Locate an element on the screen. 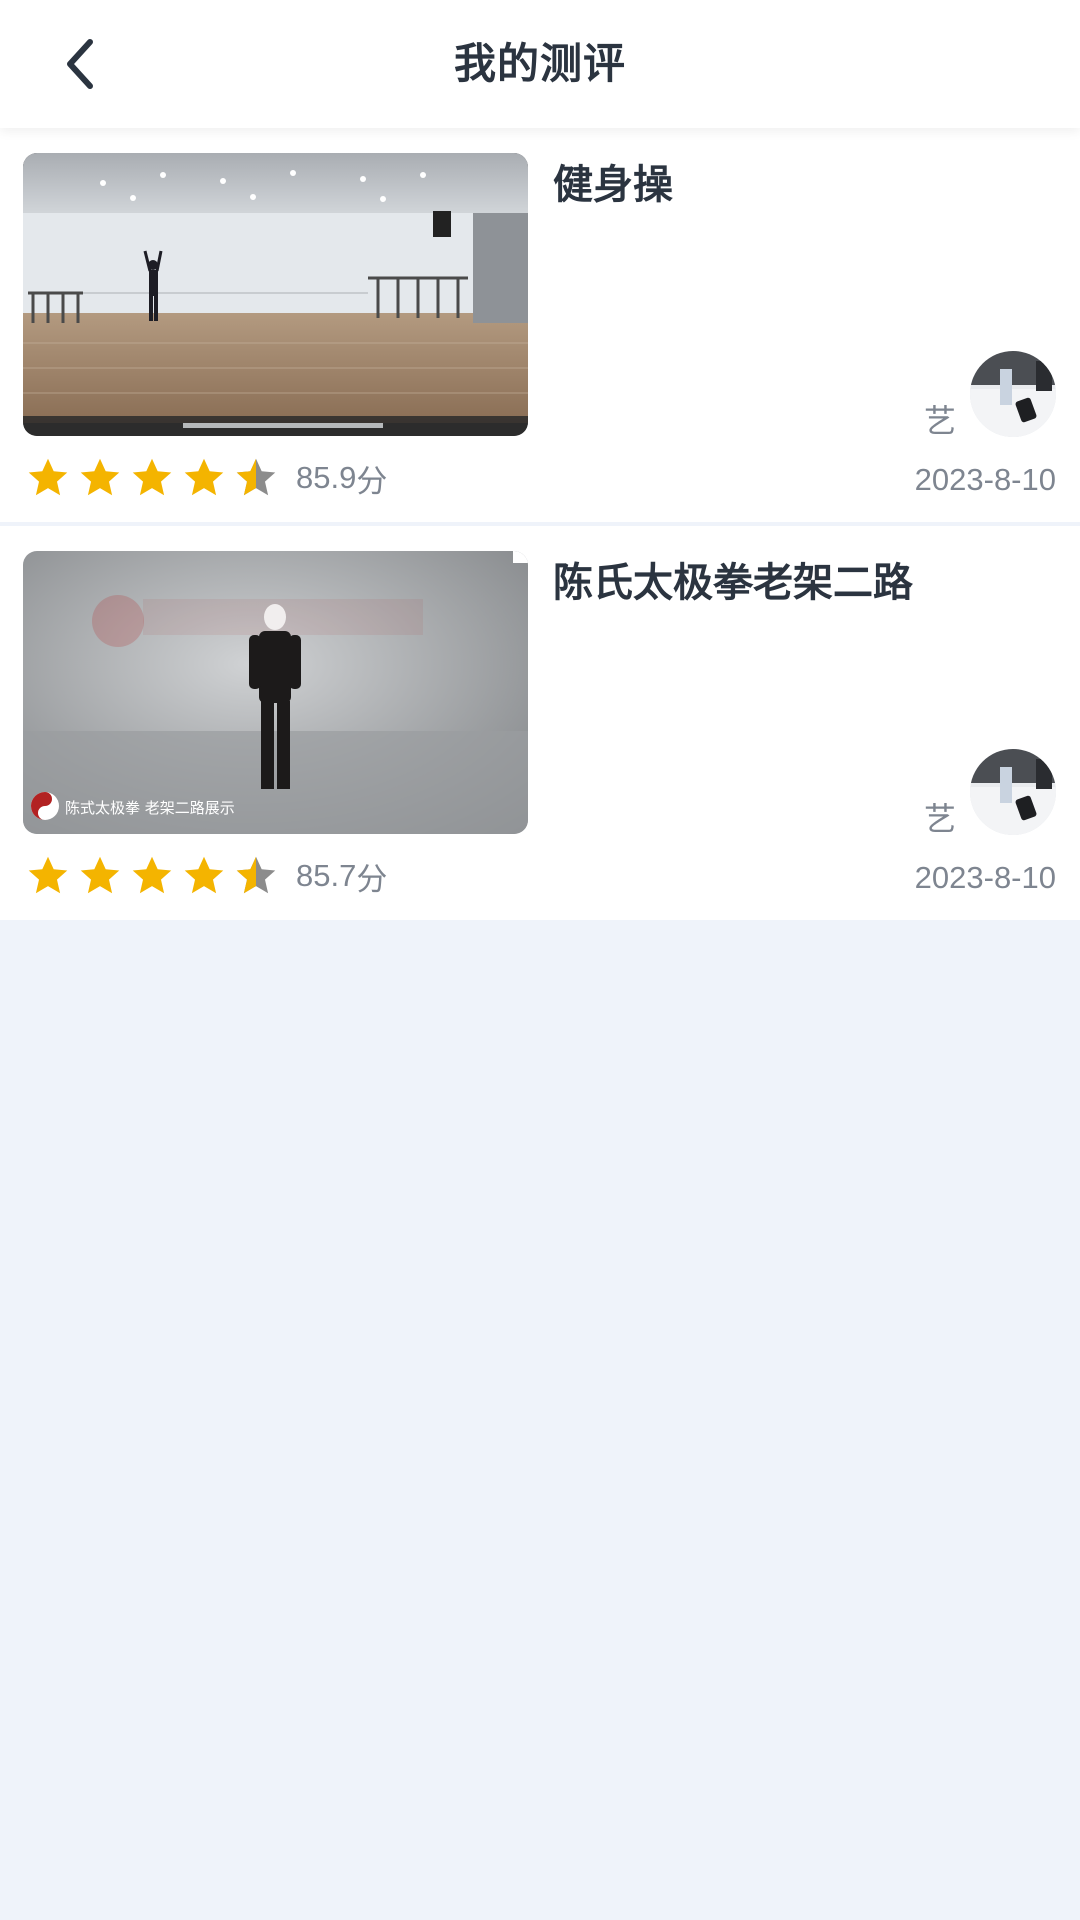 The width and height of the screenshot is (1080, 1920). video-thumbnail is located at coordinates (275, 294).